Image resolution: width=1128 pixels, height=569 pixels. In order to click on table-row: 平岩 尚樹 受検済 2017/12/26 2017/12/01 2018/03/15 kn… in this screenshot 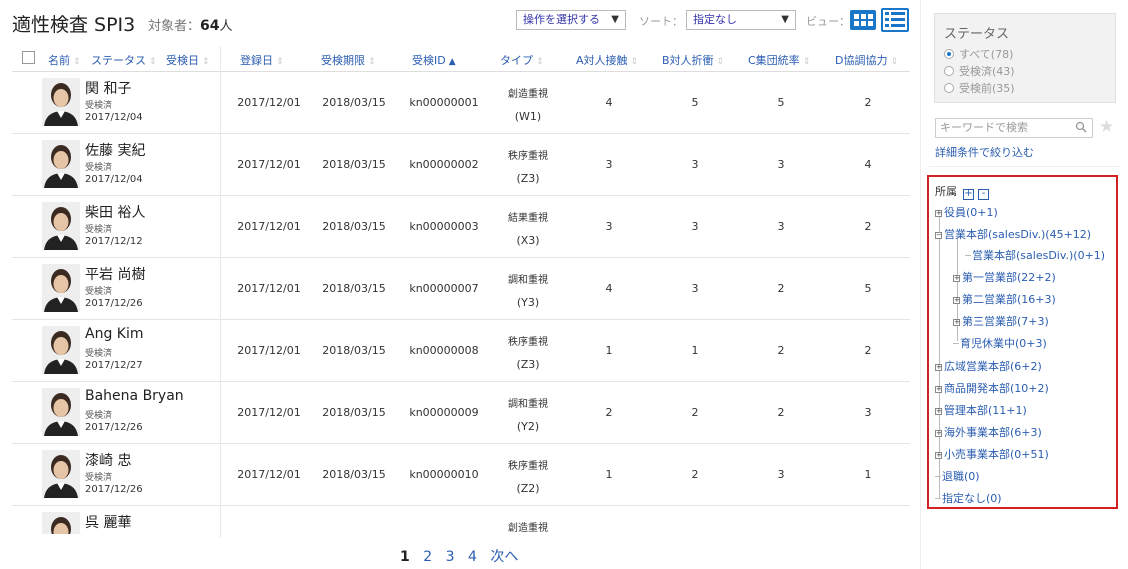, I will do `click(461, 289)`.